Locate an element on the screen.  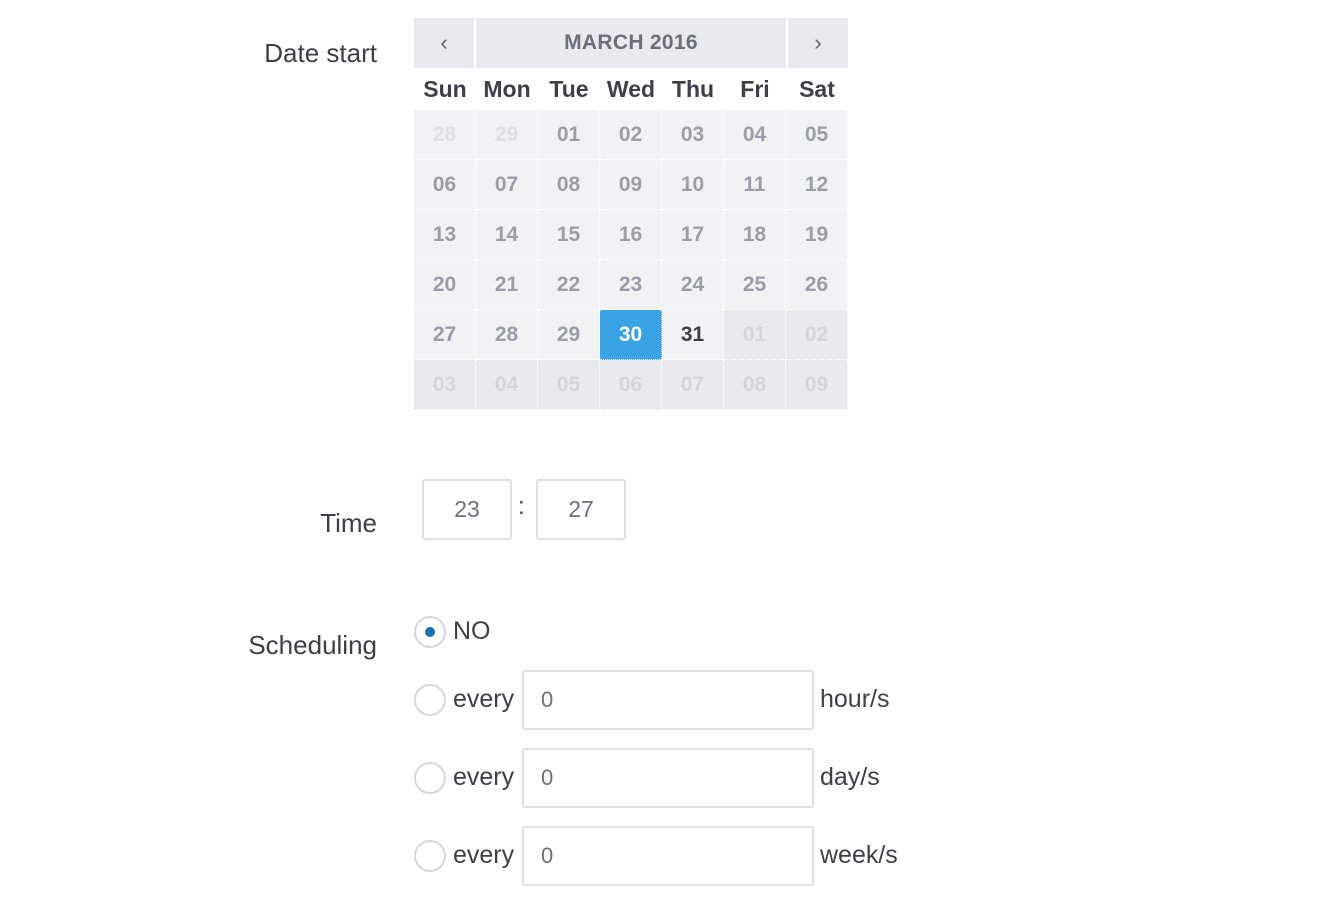
calendar-day: 27 is located at coordinates (445, 335).